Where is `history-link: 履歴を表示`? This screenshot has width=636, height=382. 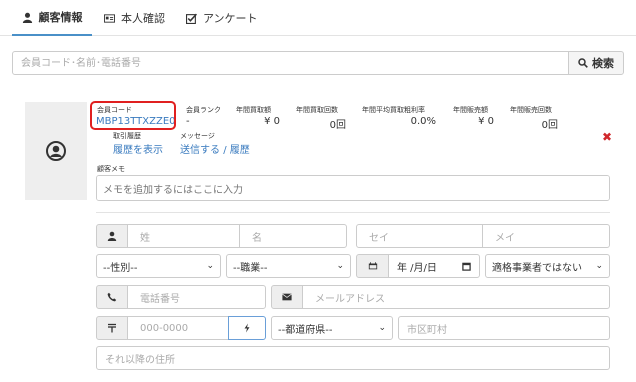
history-link: 履歴を表示 is located at coordinates (138, 148).